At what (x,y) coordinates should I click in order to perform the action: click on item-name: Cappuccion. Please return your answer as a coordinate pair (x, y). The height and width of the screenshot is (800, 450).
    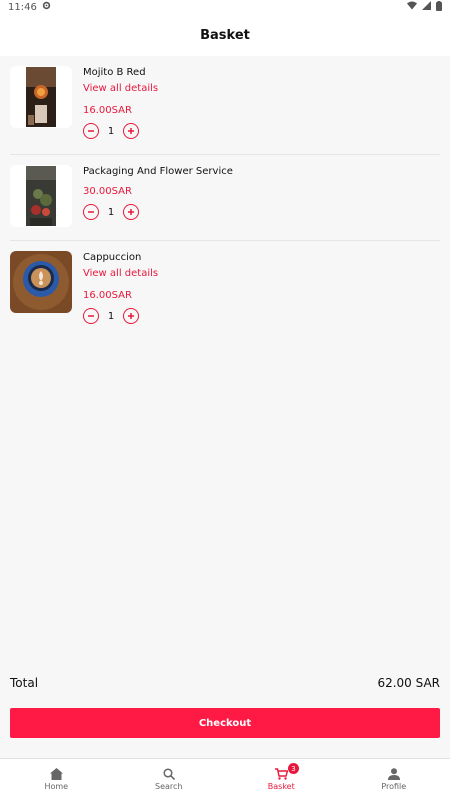
    Looking at the image, I should click on (112, 257).